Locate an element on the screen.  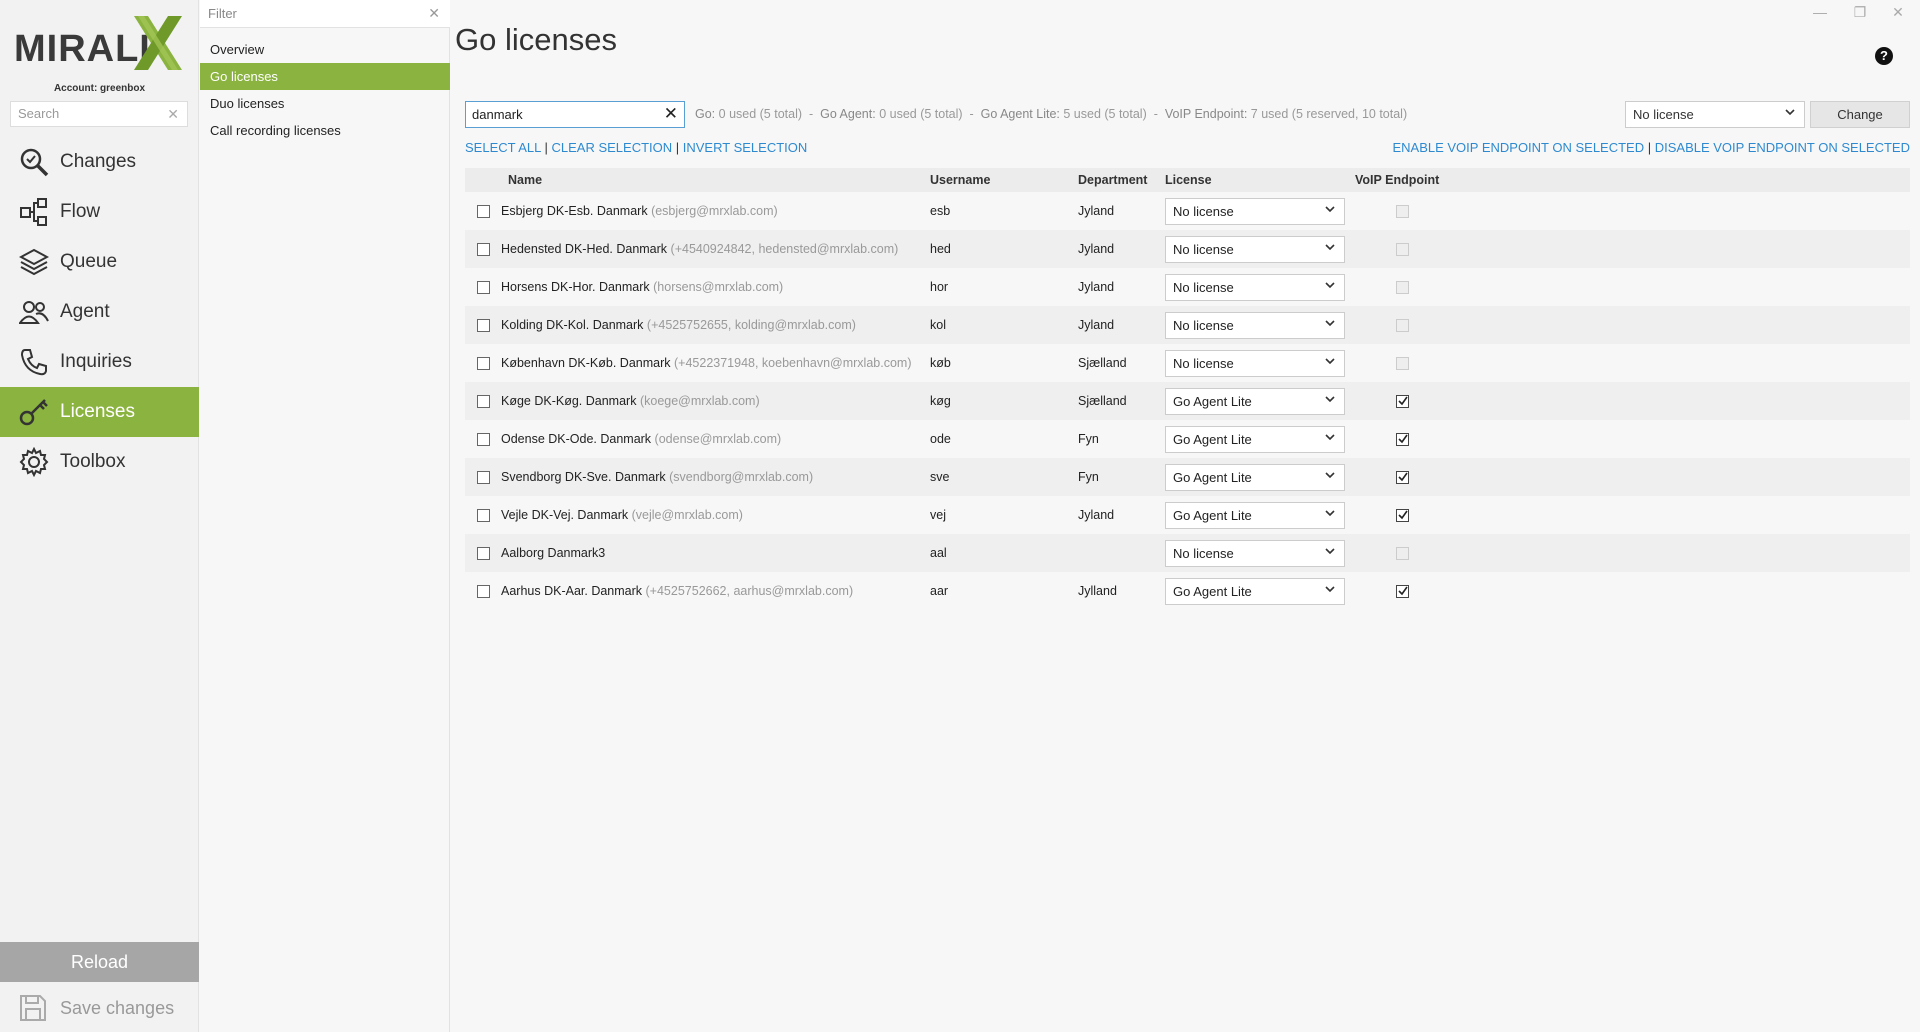
usage-lite-label: Go Agent Lite: is located at coordinates (1020, 114).